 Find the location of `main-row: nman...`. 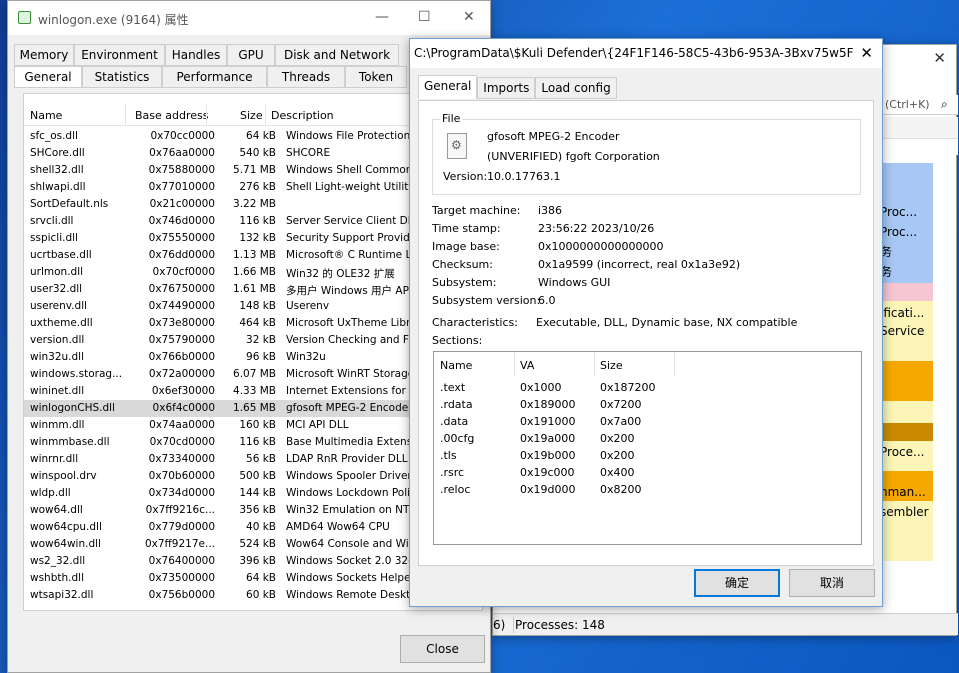

main-row: nman... is located at coordinates (905, 492).